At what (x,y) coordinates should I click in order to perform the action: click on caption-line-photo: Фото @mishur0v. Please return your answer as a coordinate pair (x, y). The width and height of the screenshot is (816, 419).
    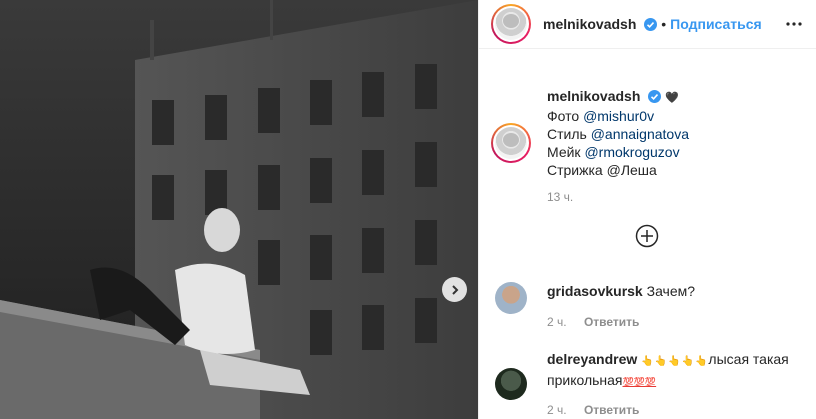
    Looking at the image, I should click on (618, 116).